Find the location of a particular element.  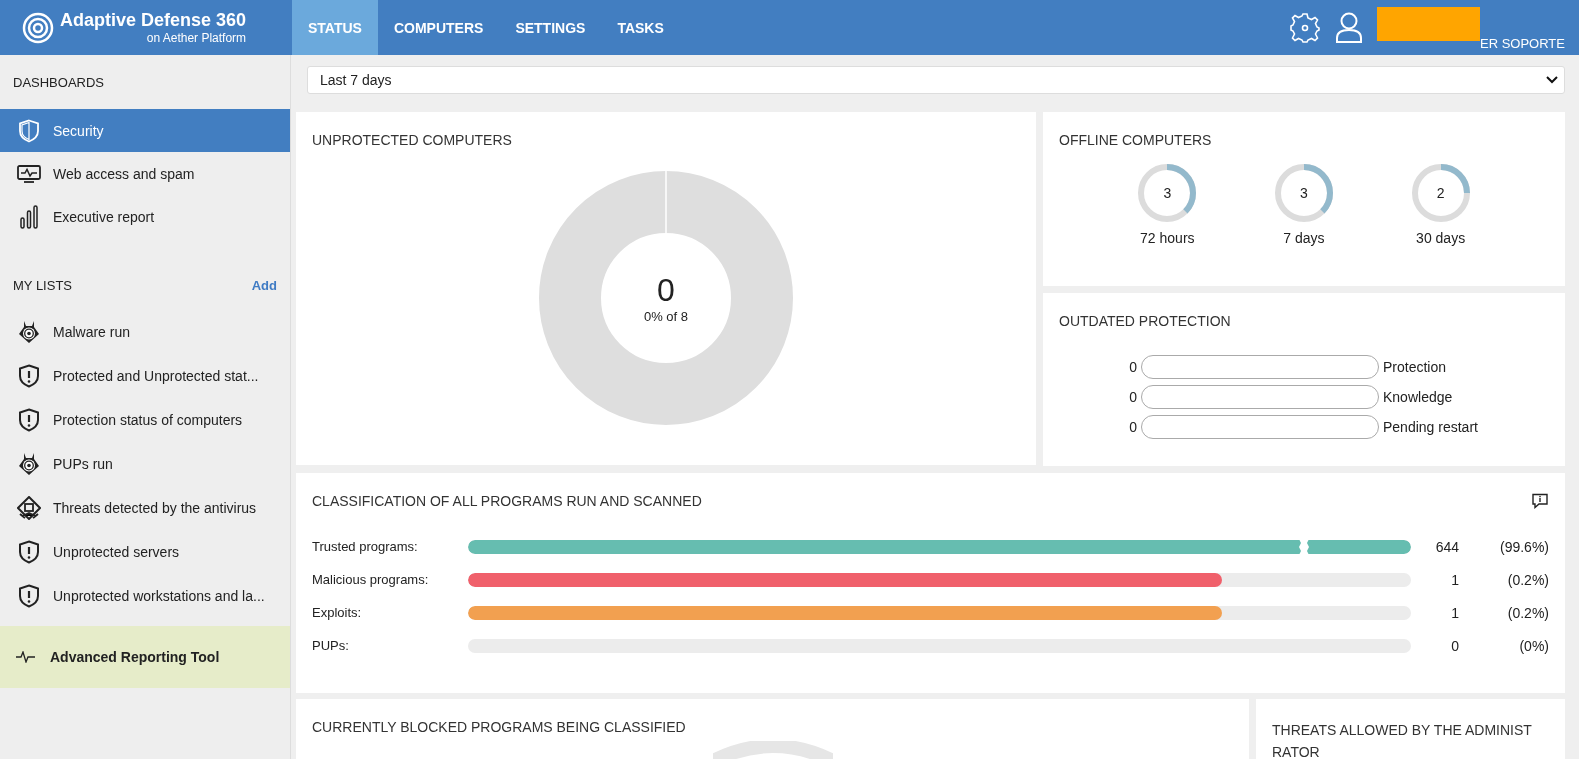

program-label: Exploits: is located at coordinates (337, 612).